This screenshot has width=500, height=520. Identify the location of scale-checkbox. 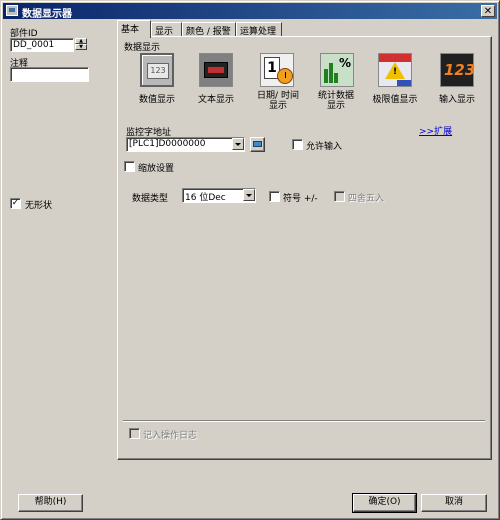
(129, 166).